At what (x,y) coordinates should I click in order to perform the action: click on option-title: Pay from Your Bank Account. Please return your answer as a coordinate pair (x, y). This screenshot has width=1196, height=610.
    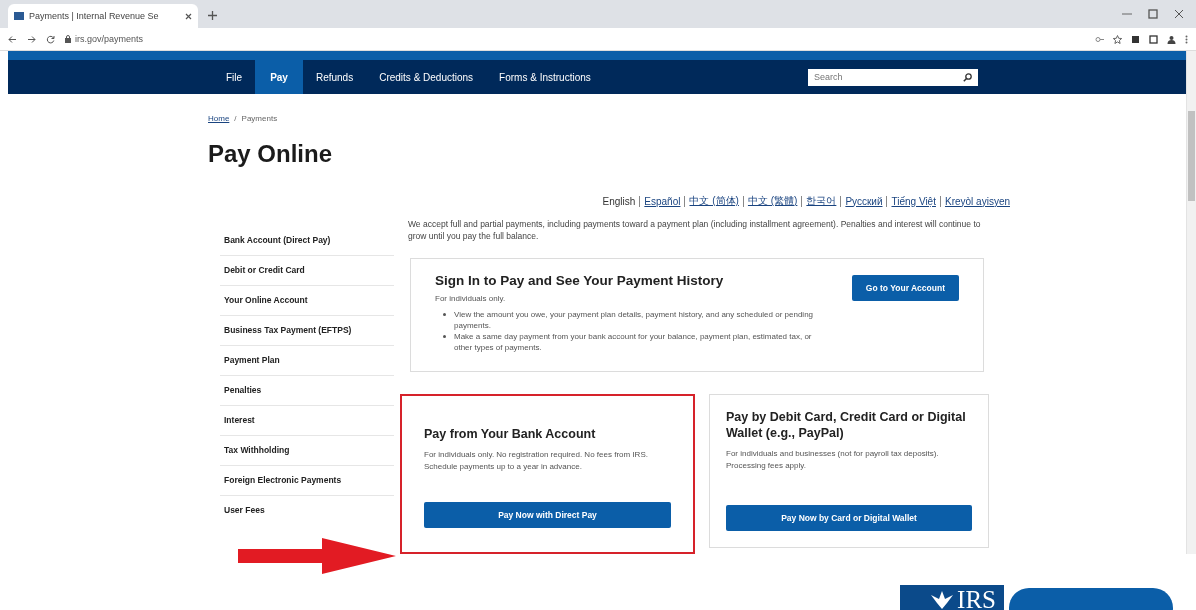
    Looking at the image, I should click on (510, 434).